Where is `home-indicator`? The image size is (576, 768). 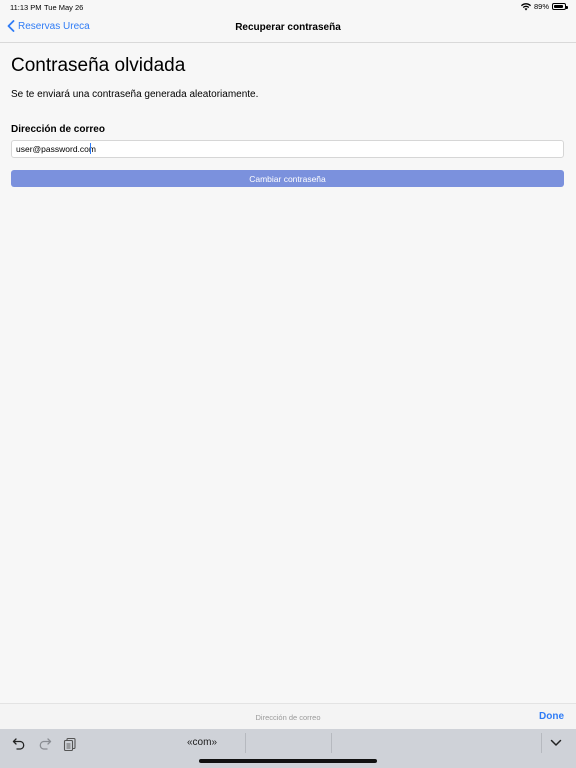 home-indicator is located at coordinates (288, 761).